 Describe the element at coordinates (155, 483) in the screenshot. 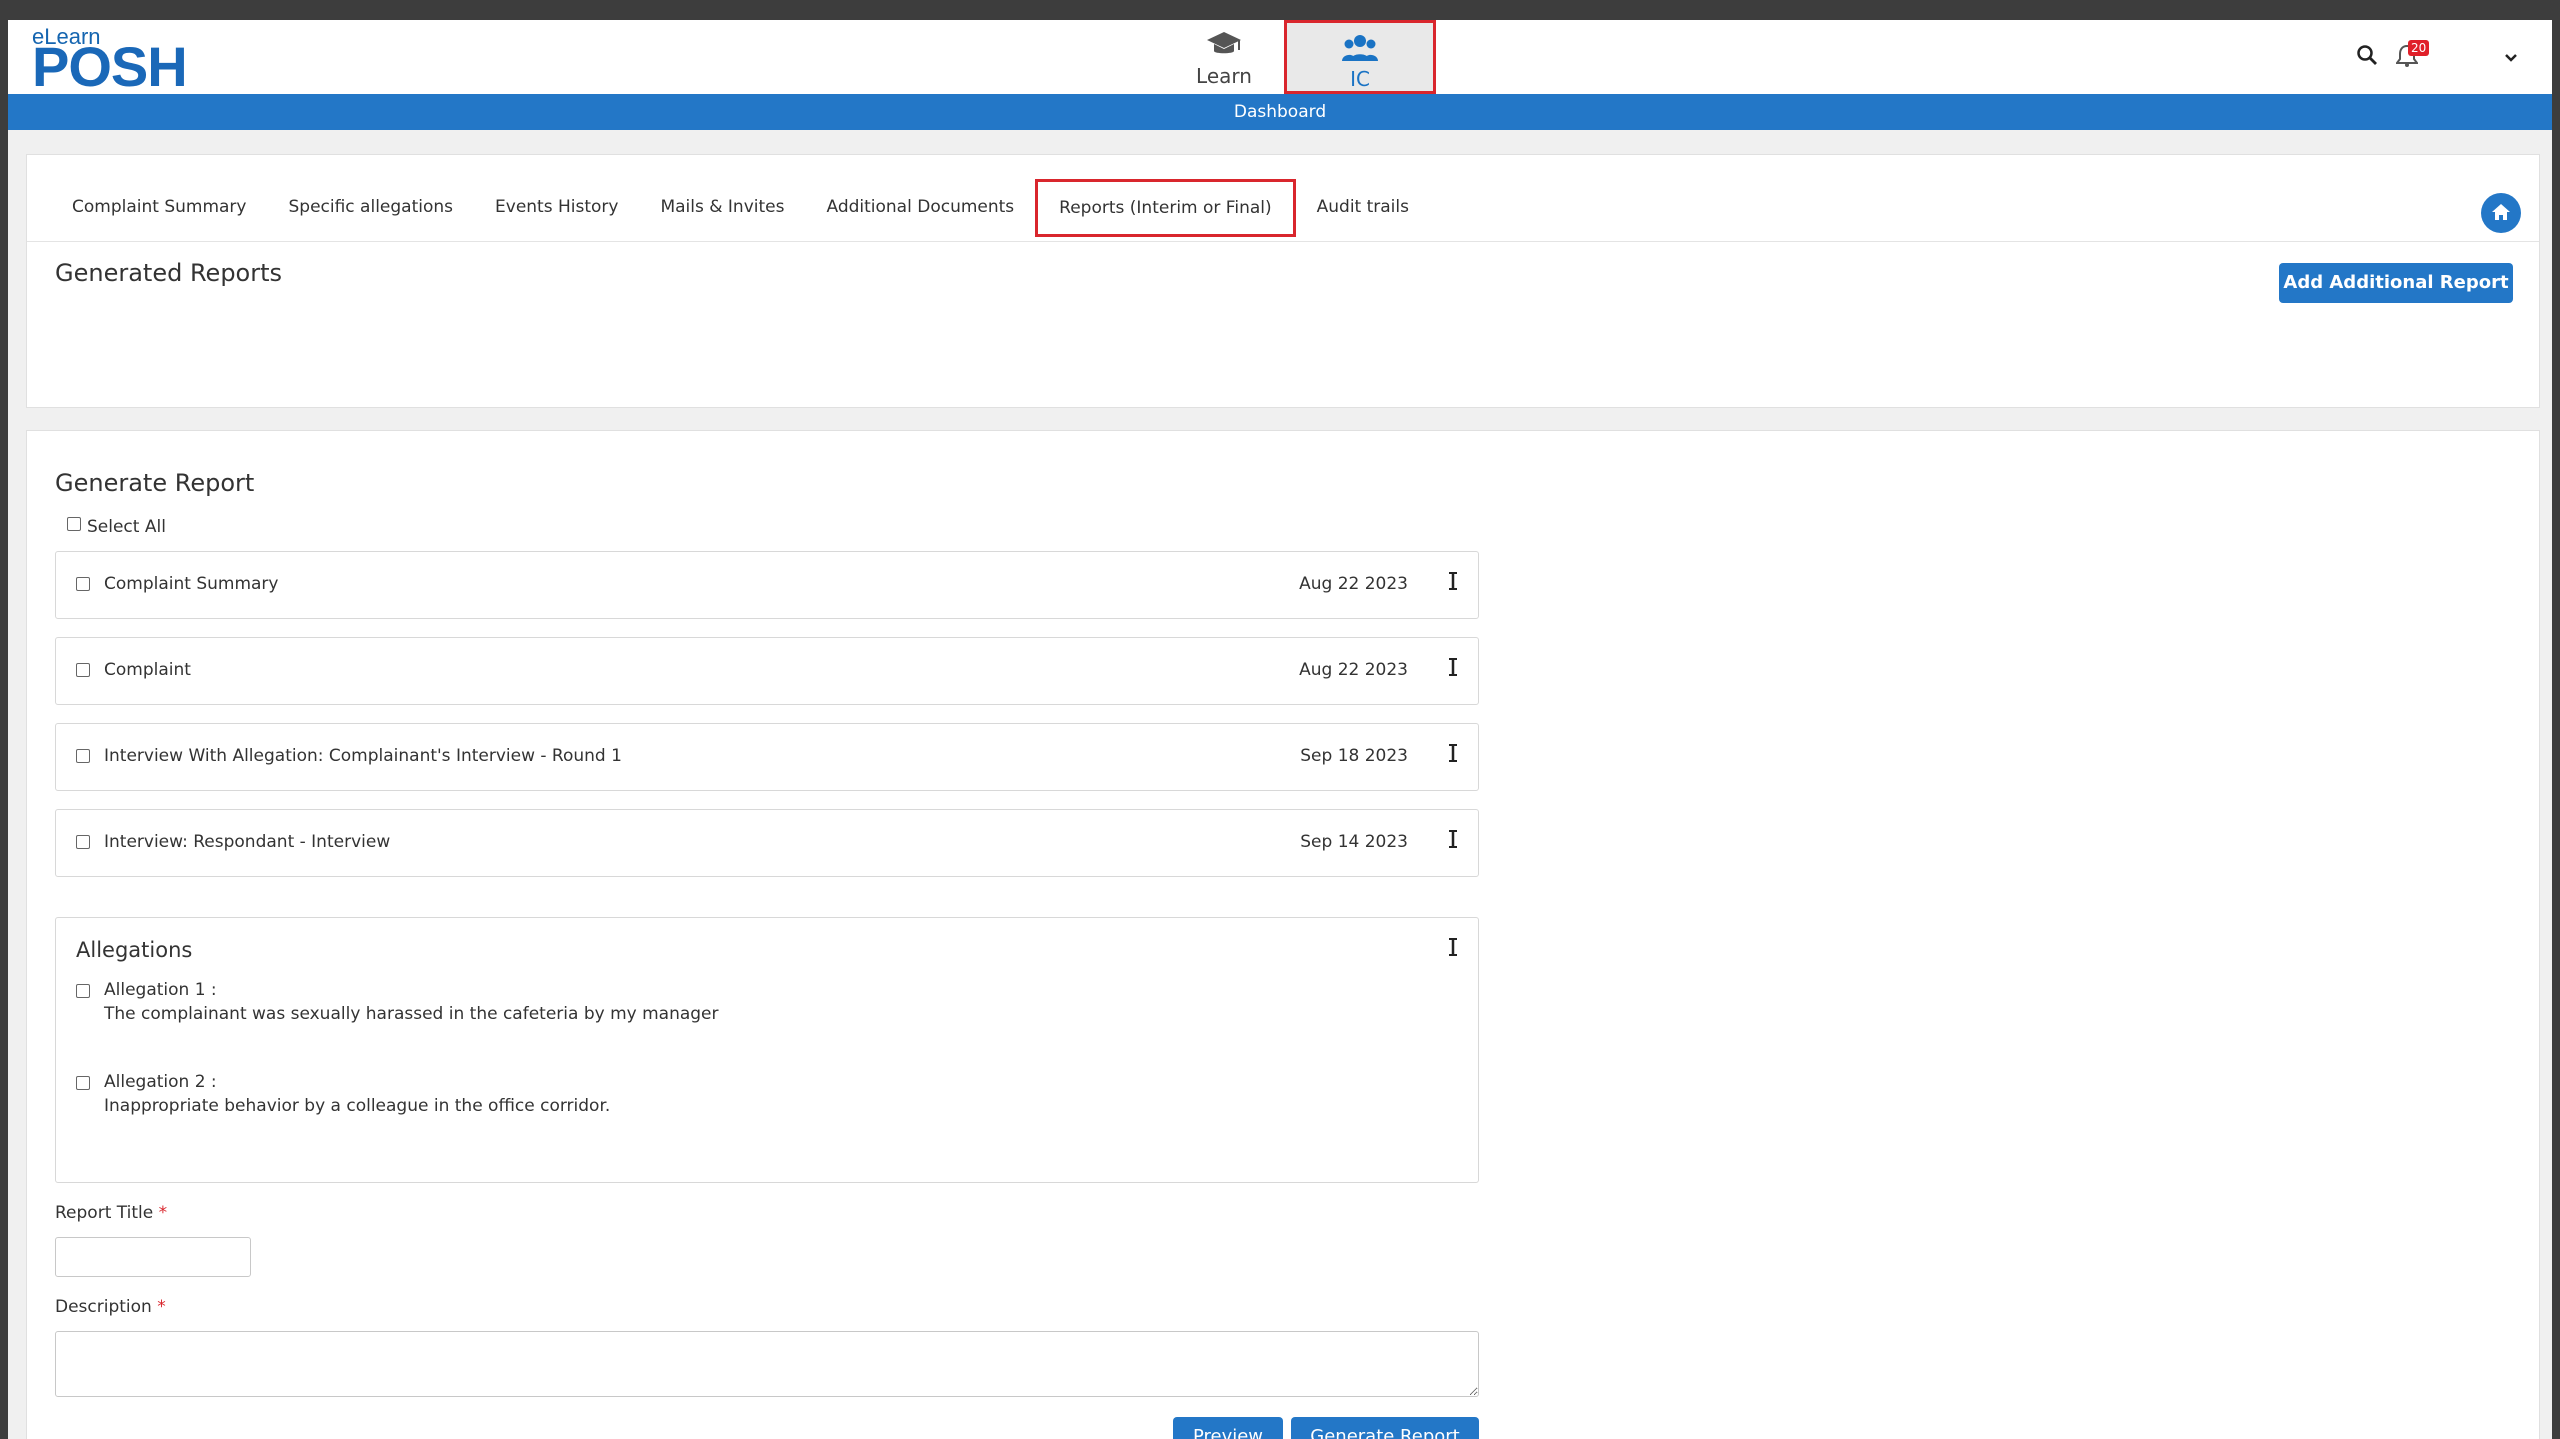

I see `generate-report-title: Generate Report` at that location.